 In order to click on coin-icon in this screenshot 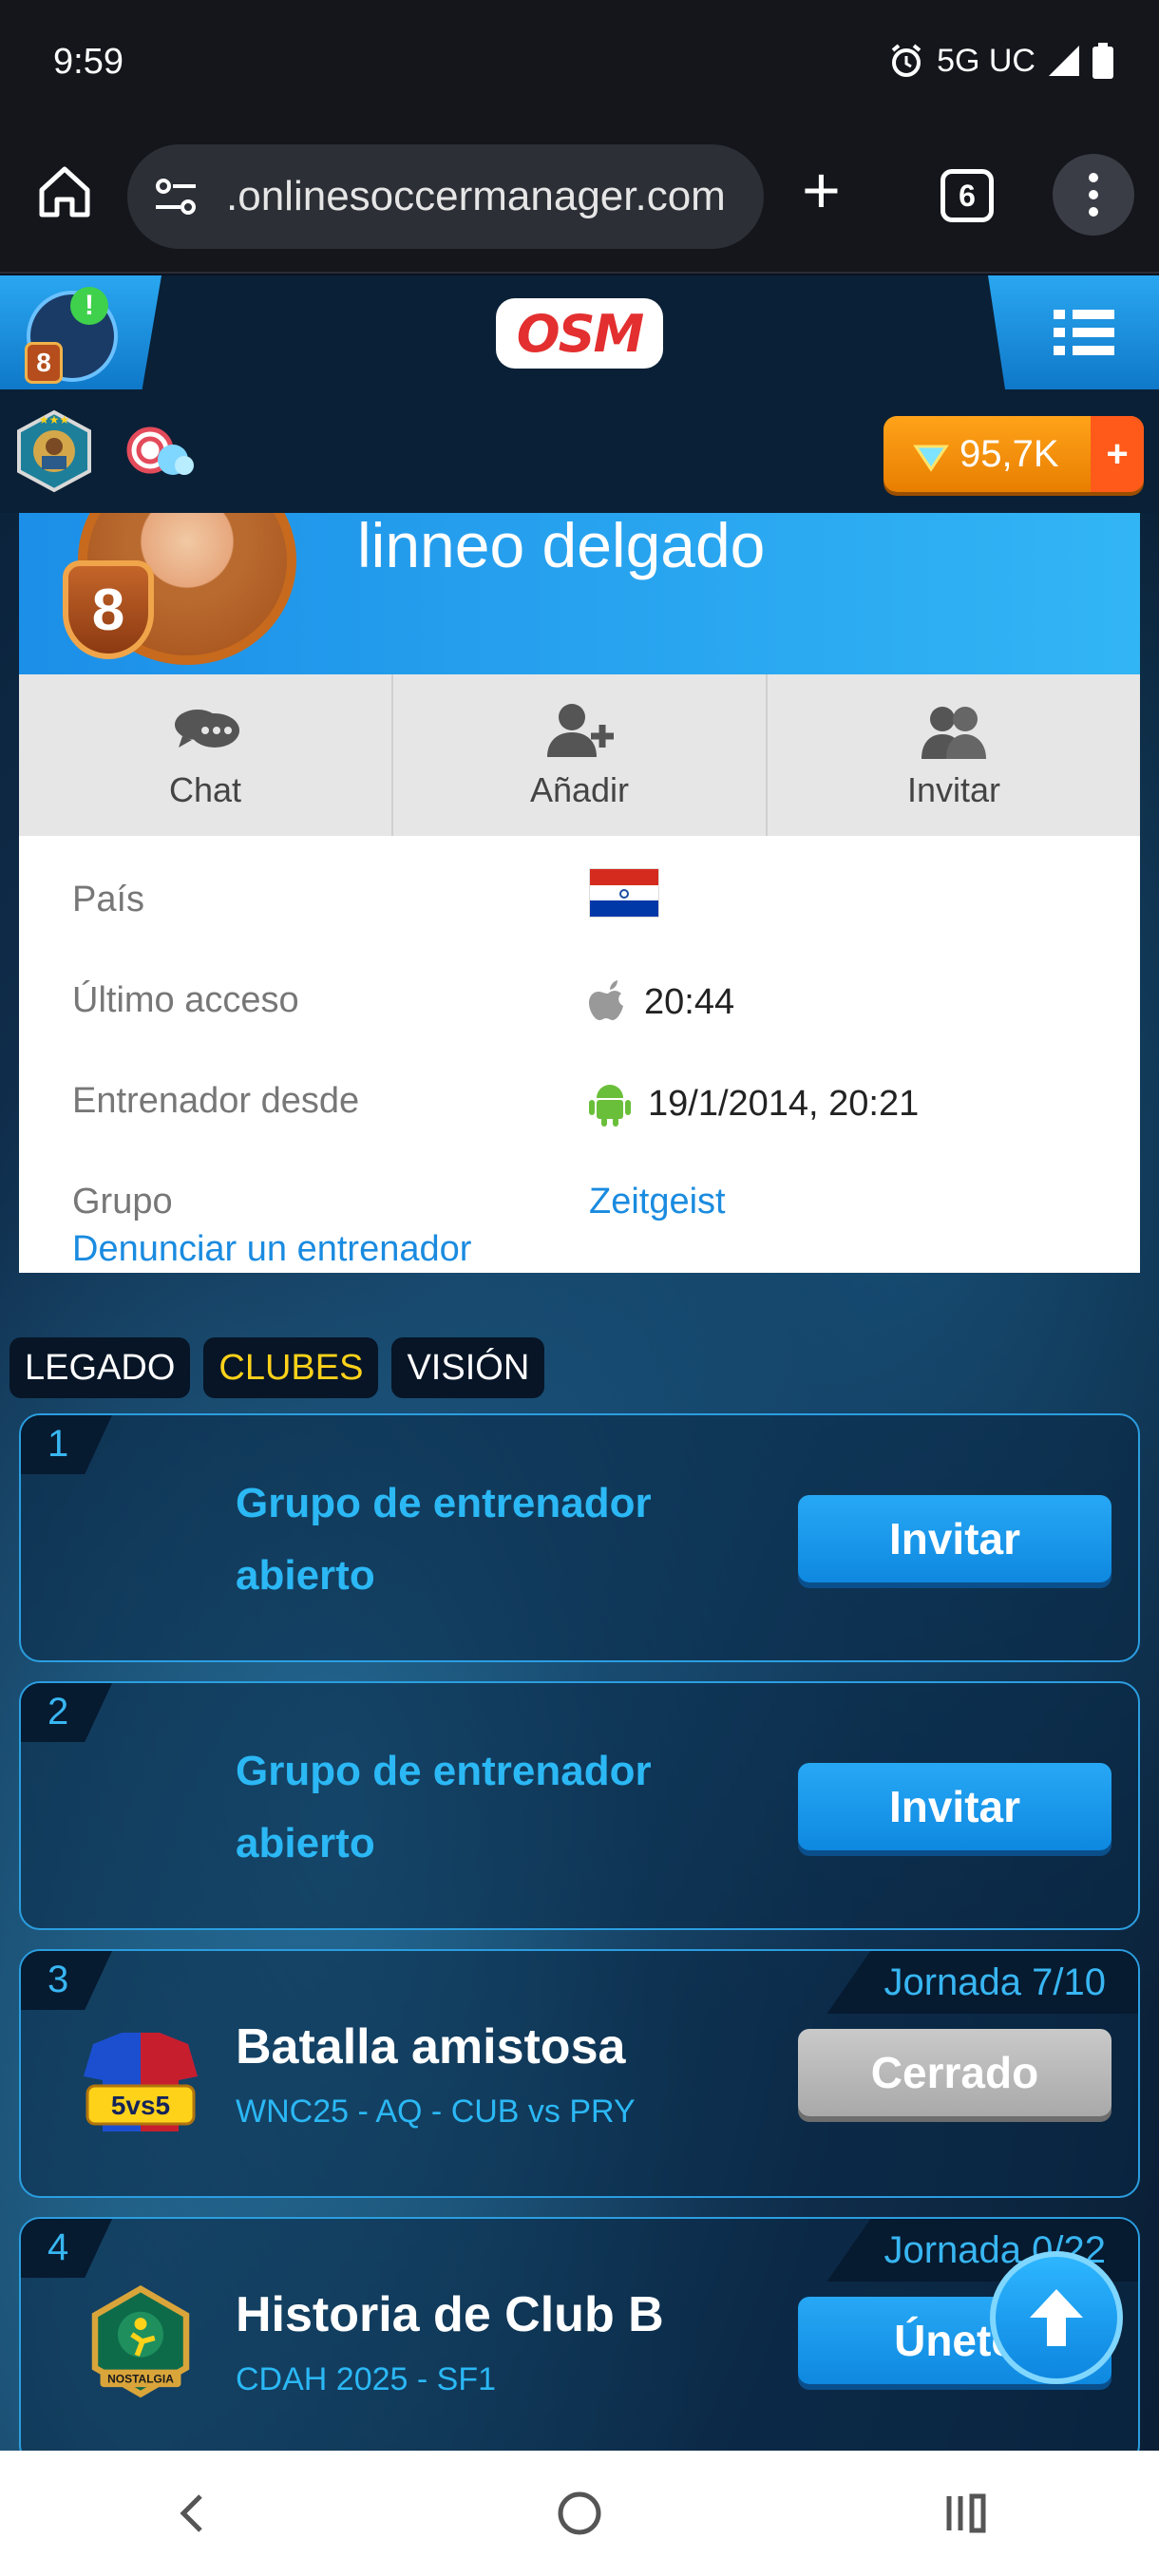, I will do `click(931, 458)`.